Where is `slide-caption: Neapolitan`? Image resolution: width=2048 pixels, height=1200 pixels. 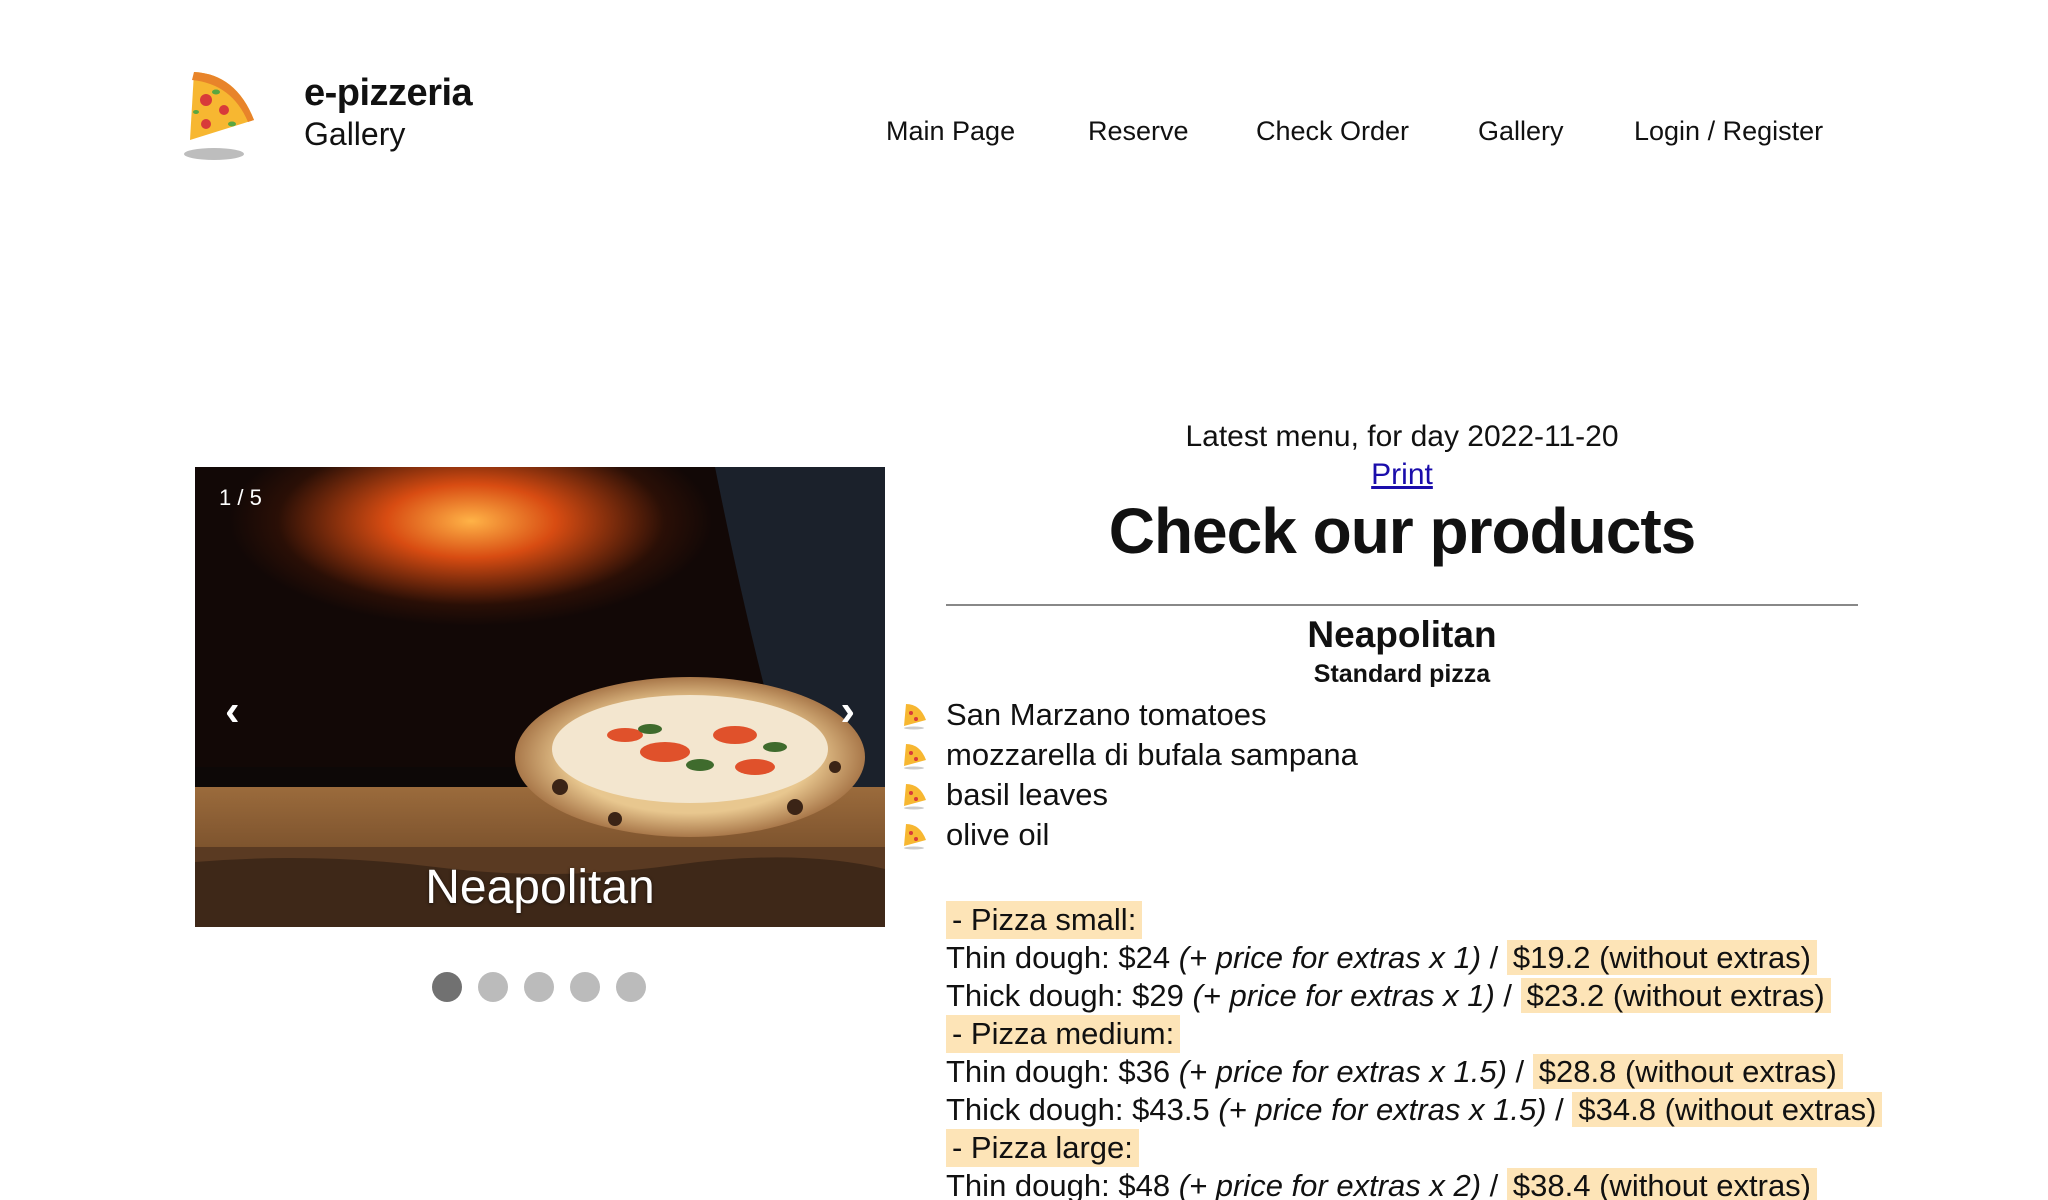 slide-caption: Neapolitan is located at coordinates (540, 887).